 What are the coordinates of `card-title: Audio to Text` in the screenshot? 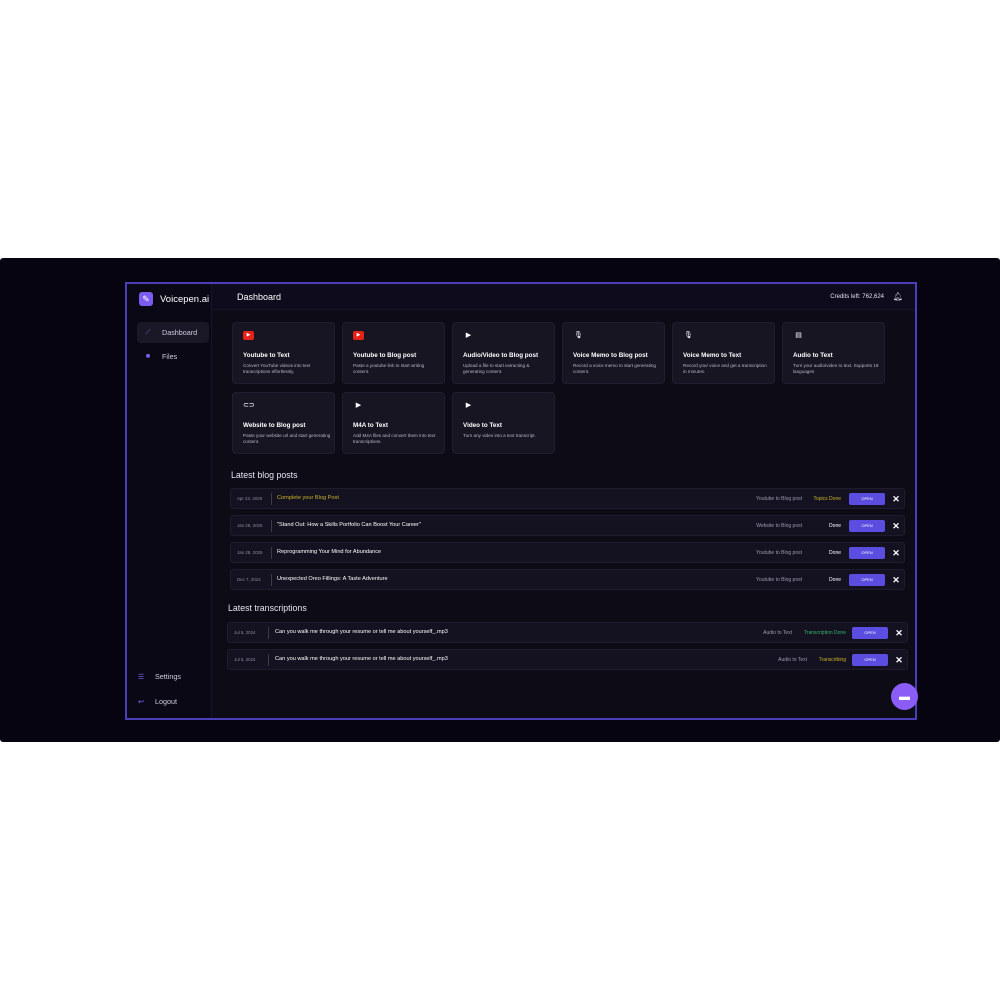 It's located at (813, 355).